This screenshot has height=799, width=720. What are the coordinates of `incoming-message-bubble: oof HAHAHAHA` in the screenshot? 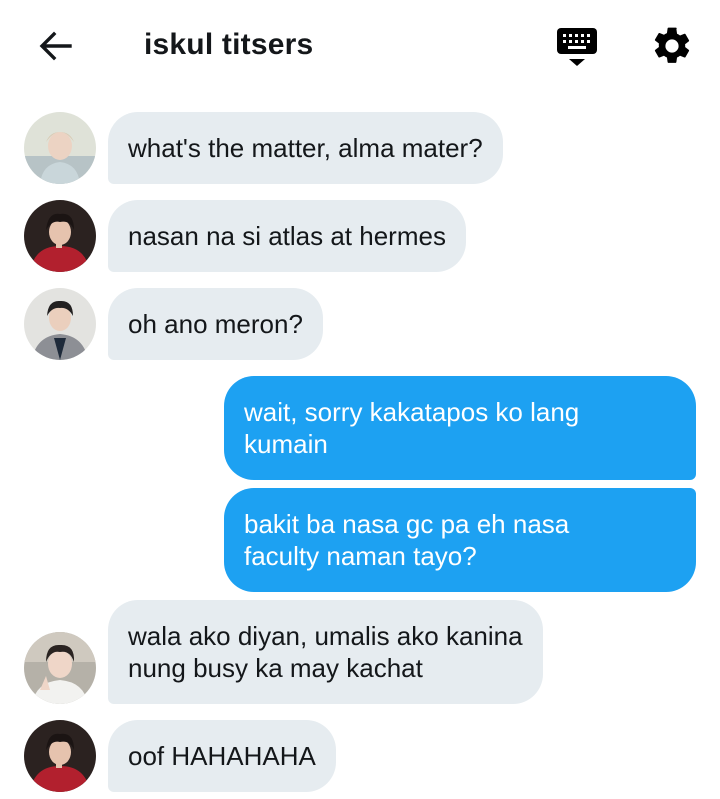 It's located at (222, 756).